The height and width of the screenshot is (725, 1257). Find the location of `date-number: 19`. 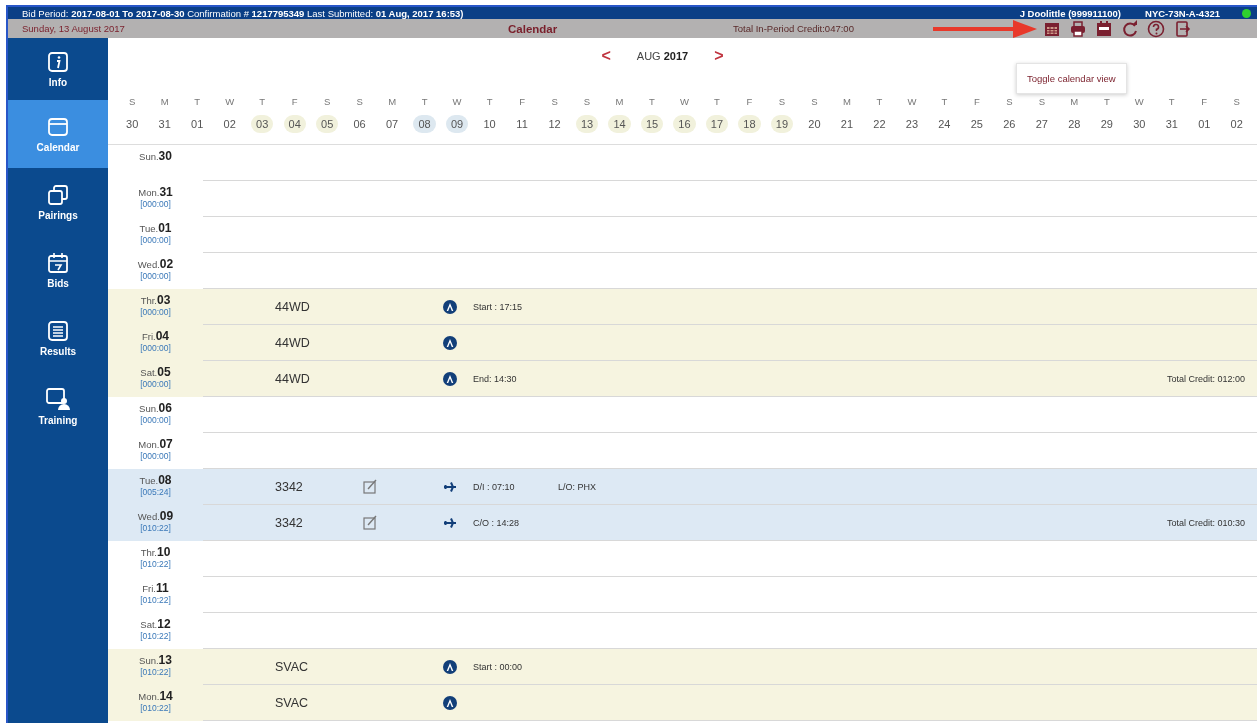

date-number: 19 is located at coordinates (782, 124).